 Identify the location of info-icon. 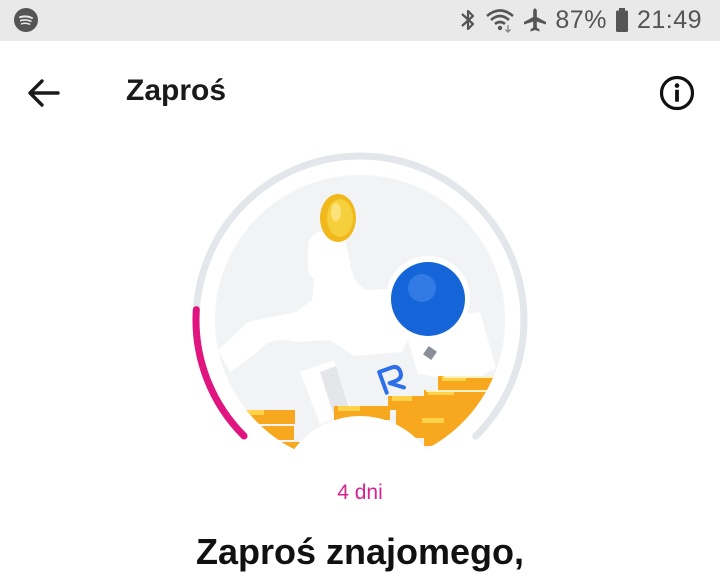
(677, 93).